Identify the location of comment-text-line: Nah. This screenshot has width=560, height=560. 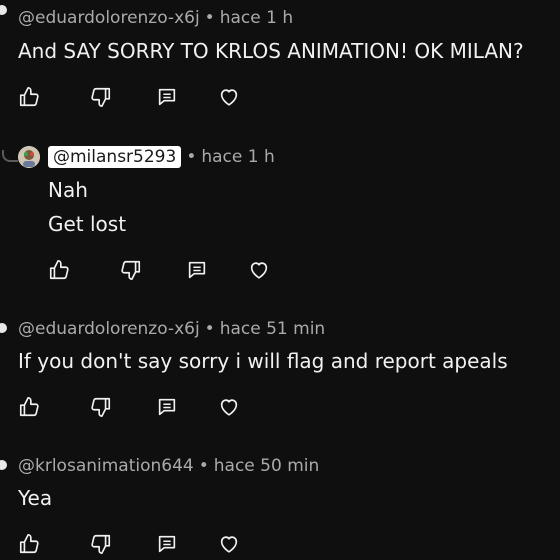
(68, 190).